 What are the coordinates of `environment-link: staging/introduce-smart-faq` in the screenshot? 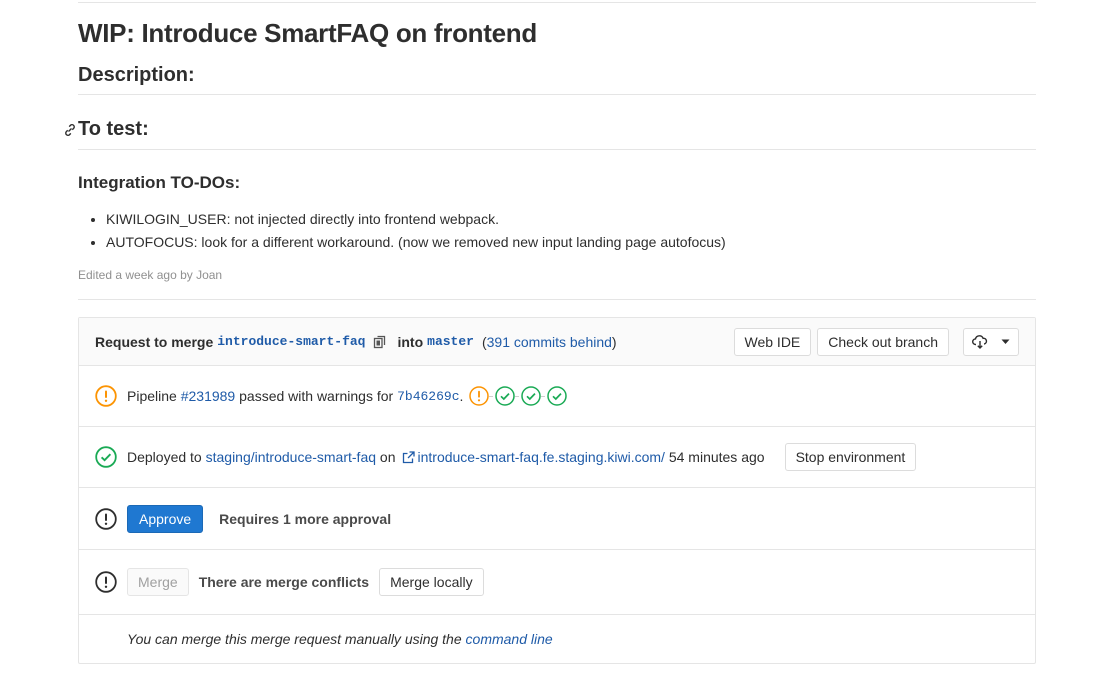 It's located at (291, 457).